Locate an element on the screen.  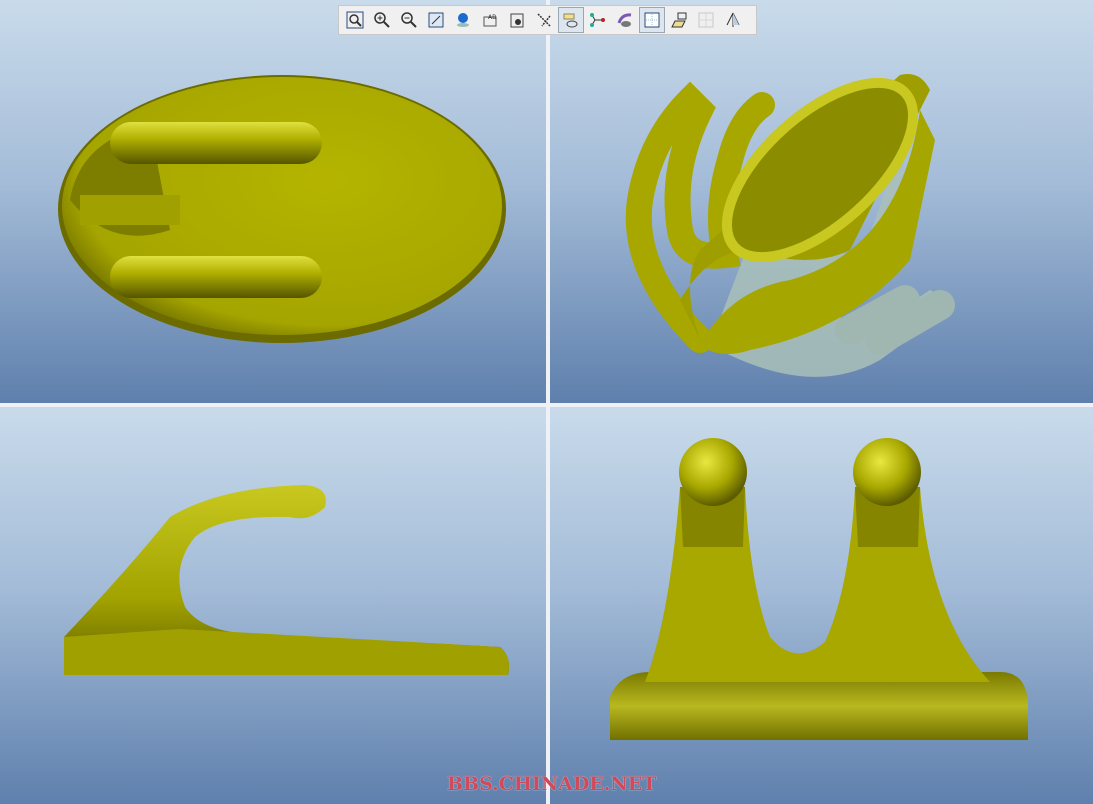
shading-icon is located at coordinates (463, 20).